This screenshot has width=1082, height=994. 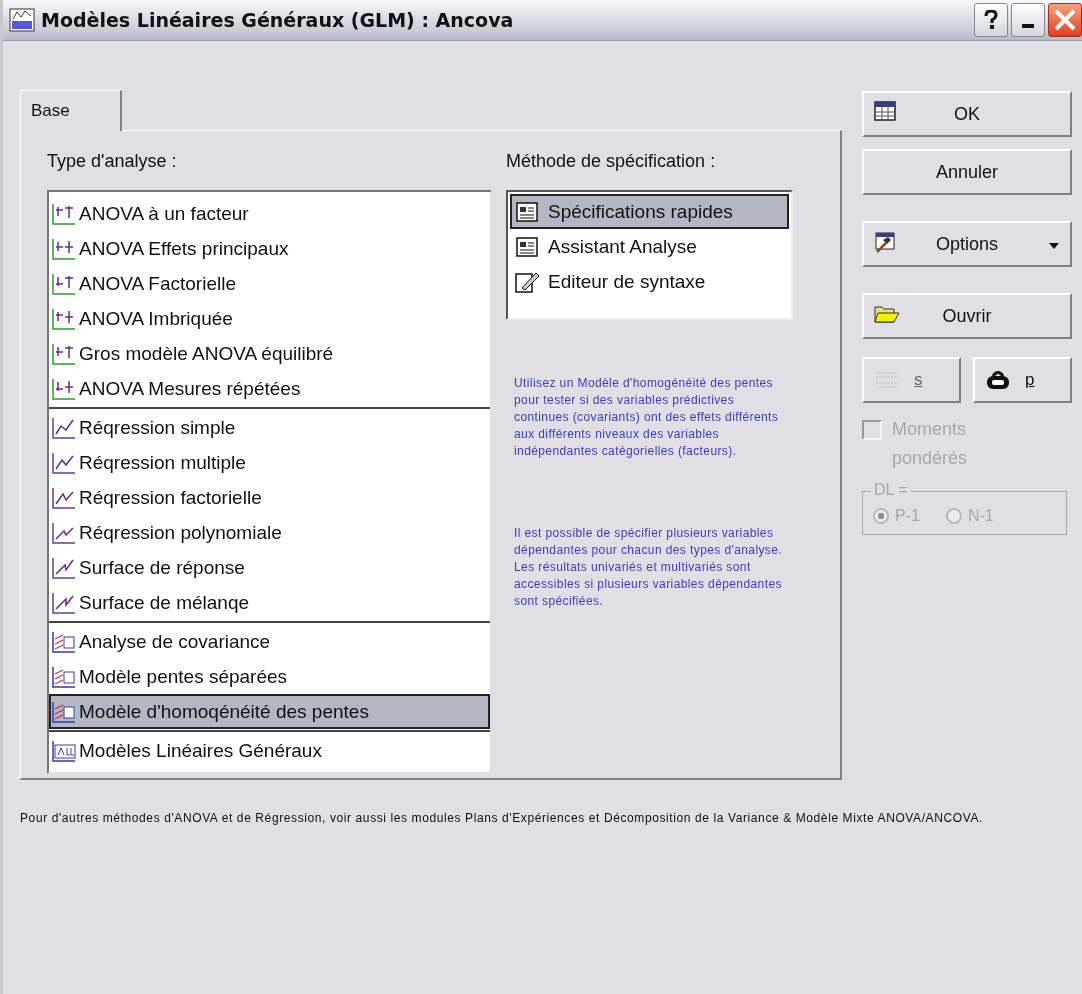 I want to click on method-list: Spécifications rapides Assistant Analyse Editeur de syntaxe, so click(x=649, y=255).